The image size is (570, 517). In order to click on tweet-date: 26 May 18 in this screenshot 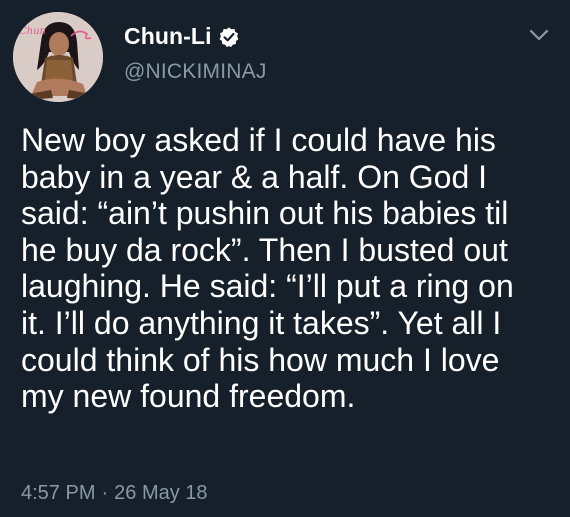, I will do `click(160, 493)`.